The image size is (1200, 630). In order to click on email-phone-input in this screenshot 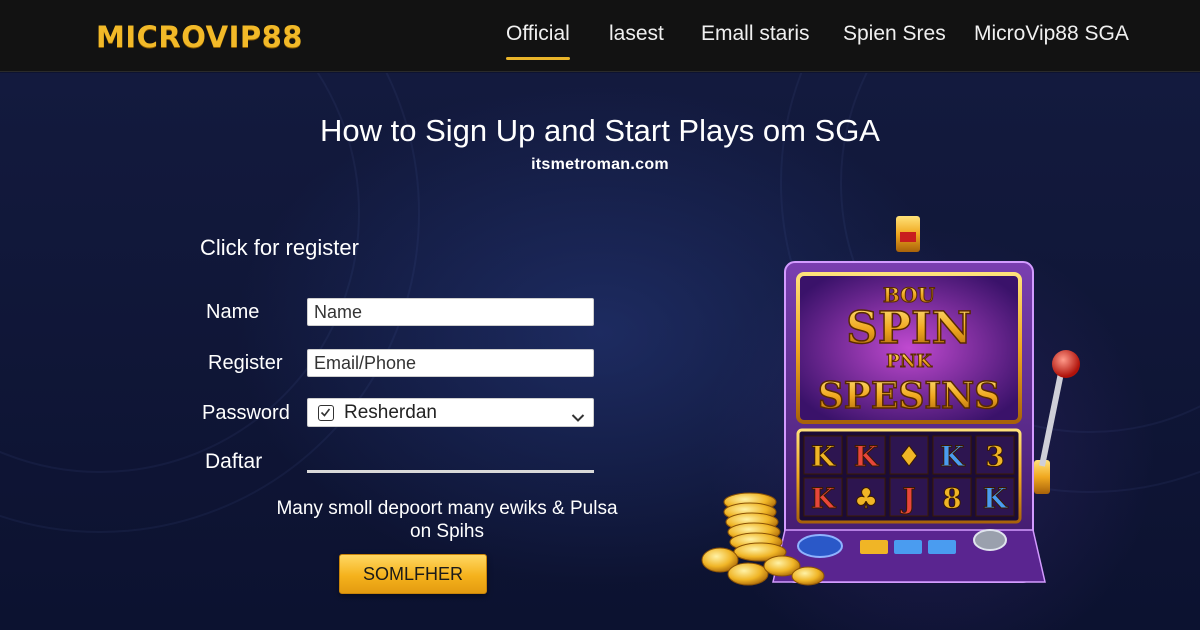, I will do `click(450, 363)`.